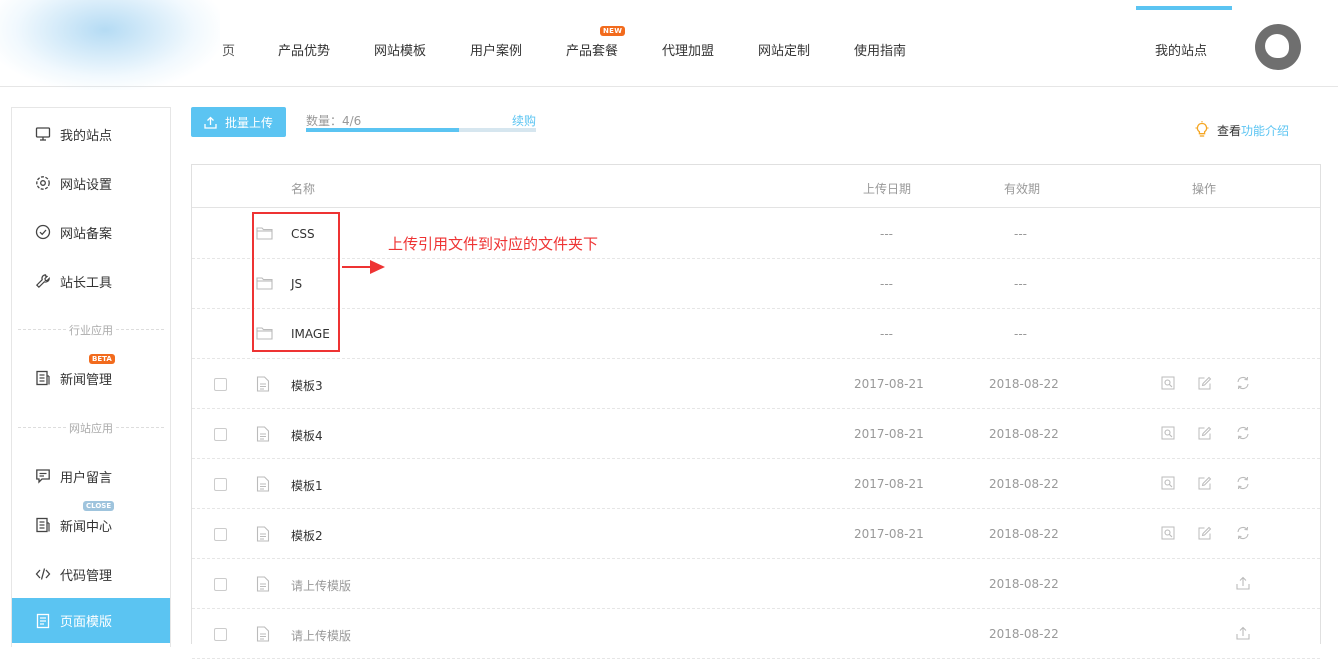 Image resolution: width=1338 pixels, height=659 pixels. I want to click on sidebar-item-label: 新闻管理, so click(86, 380).